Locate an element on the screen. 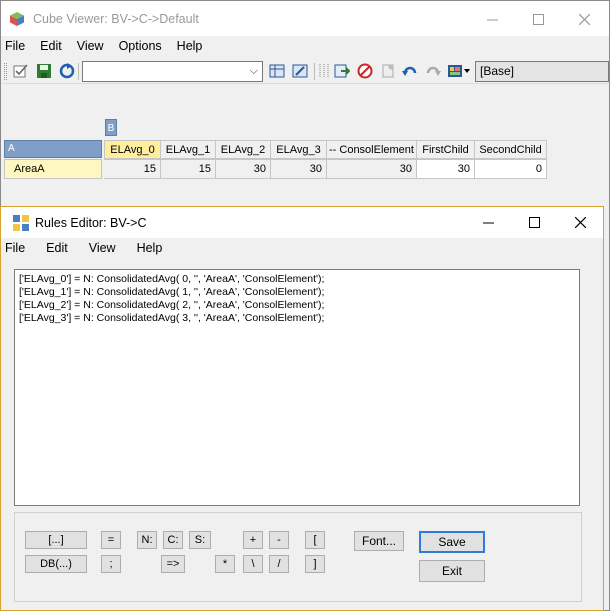 Image resolution: width=610 pixels, height=611 pixels. subset-select: [Base] is located at coordinates (542, 71).